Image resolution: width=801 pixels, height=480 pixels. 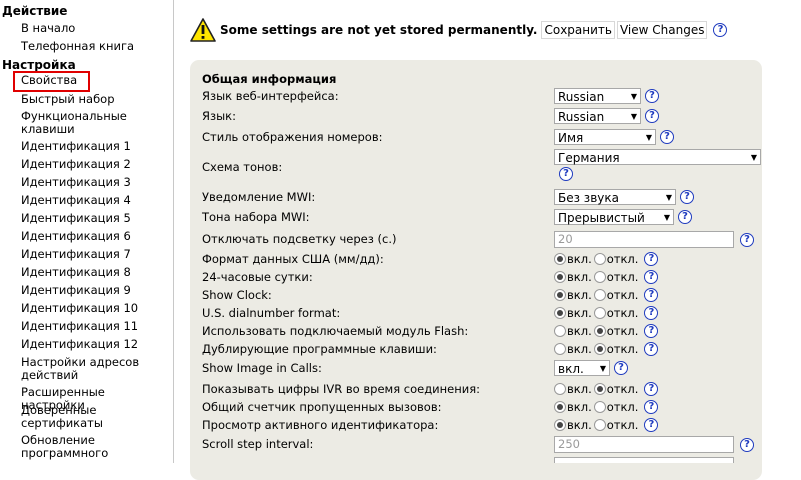 What do you see at coordinates (615, 197) in the screenshot?
I see `mwi-notify-select: Без звука ▼` at bounding box center [615, 197].